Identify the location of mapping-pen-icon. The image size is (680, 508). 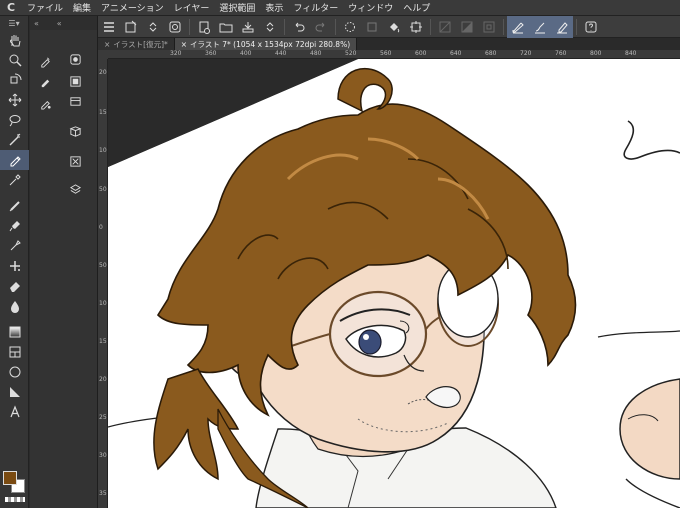
(45, 81).